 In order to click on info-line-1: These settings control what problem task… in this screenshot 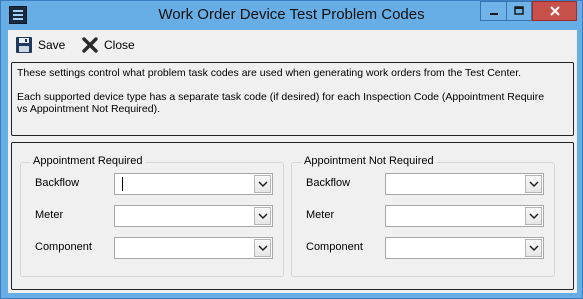, I will do `click(269, 73)`.